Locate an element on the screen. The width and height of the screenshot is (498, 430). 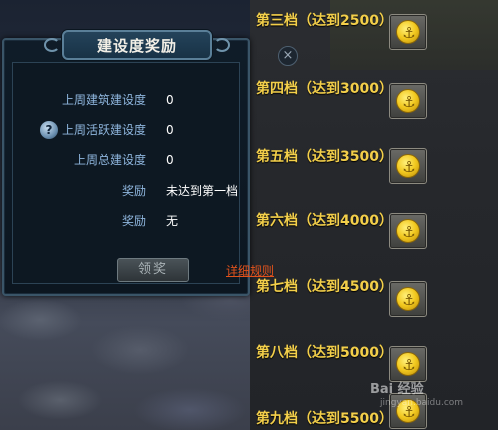
last-week-total-label: 上周总建设度 is located at coordinates (109, 160).